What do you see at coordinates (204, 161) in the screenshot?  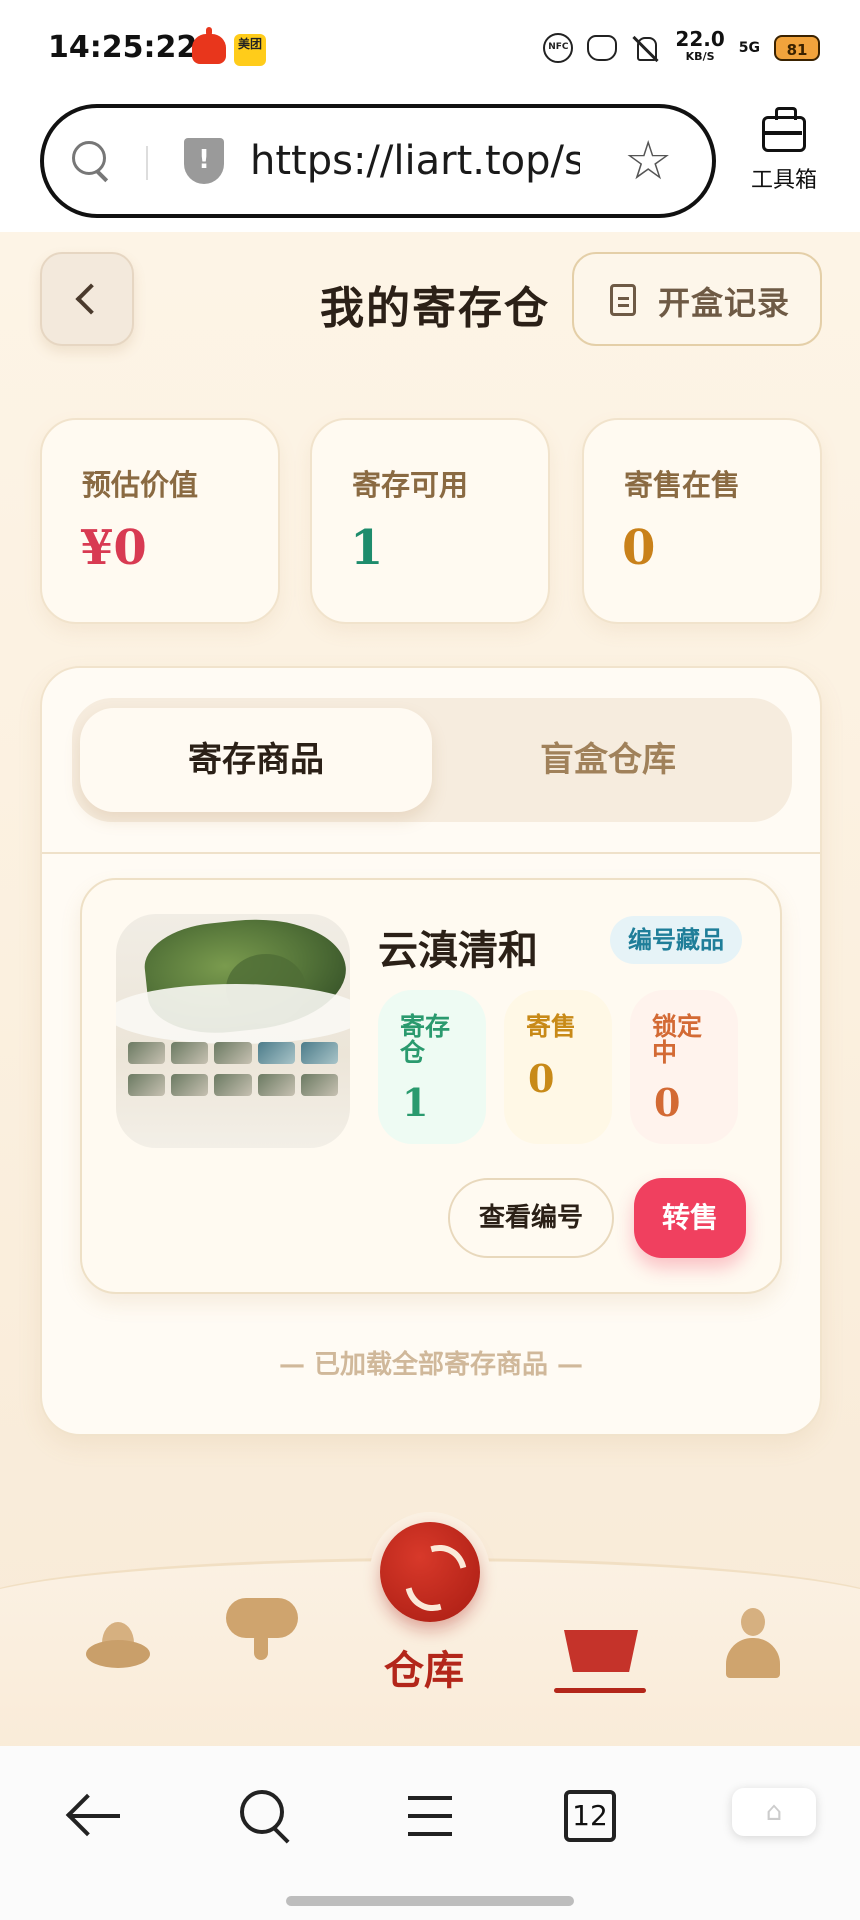 I see `security-shield-icon: !` at bounding box center [204, 161].